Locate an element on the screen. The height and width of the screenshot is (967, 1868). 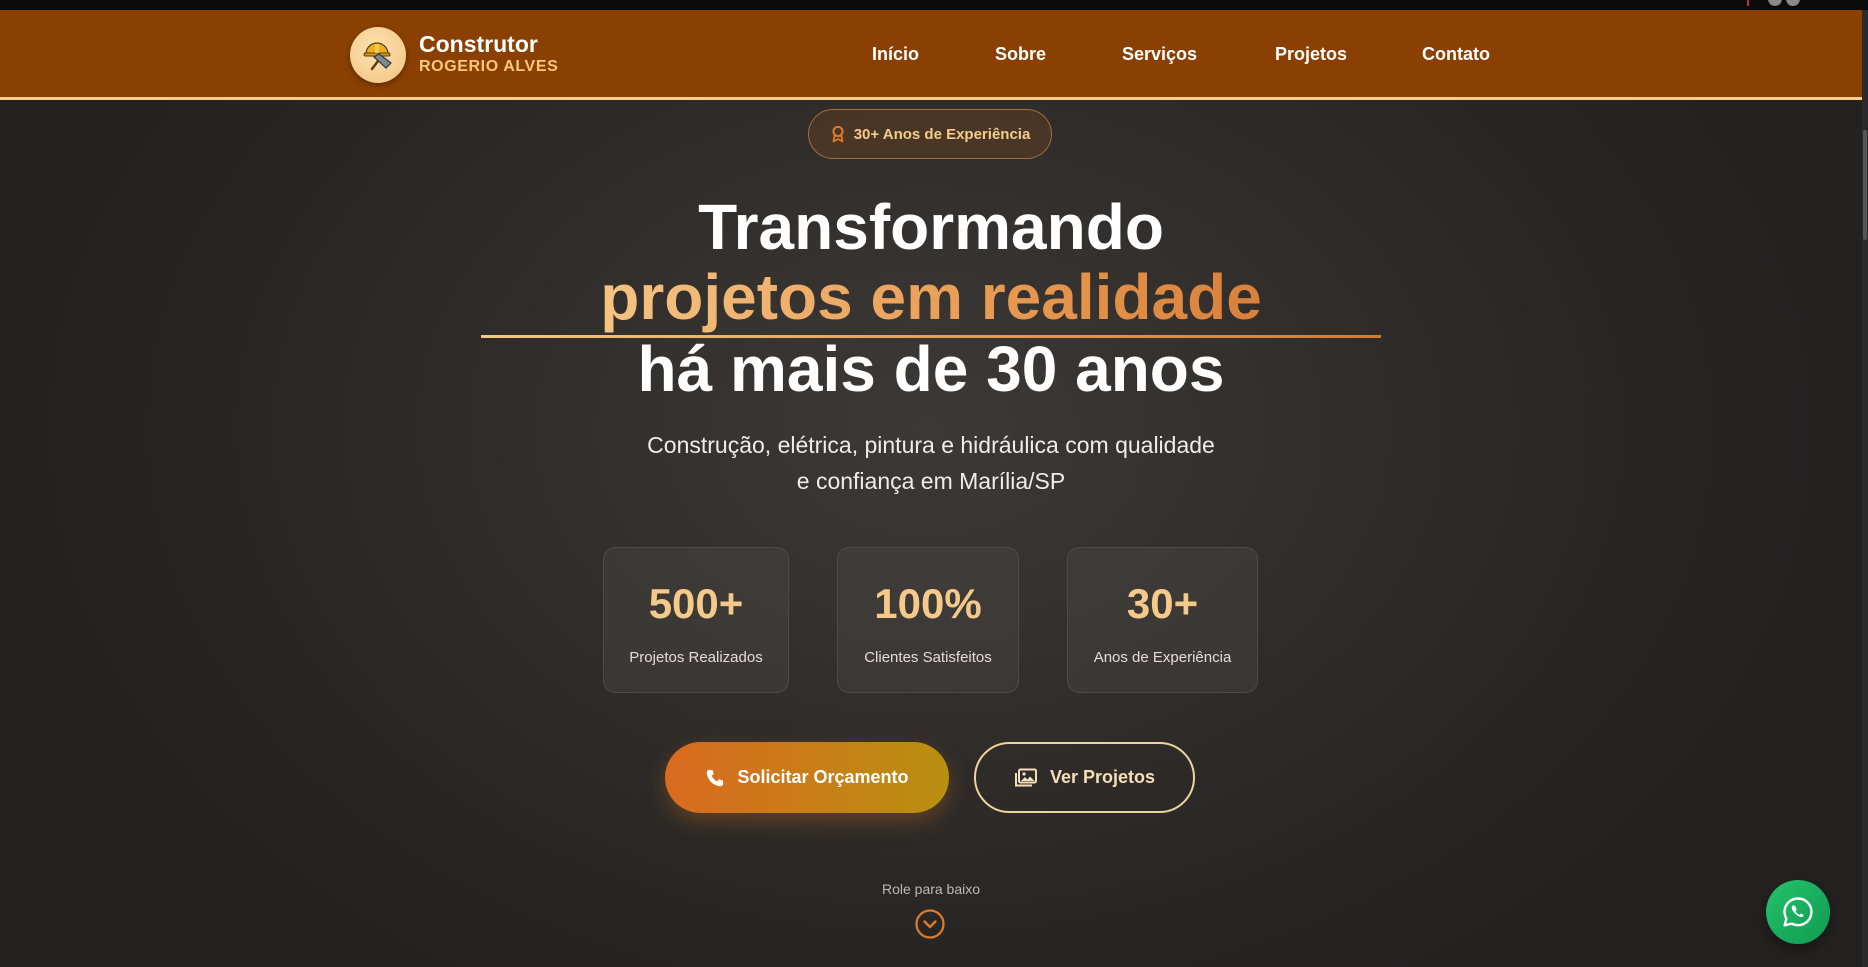
view-projects-button: Ver Projetos is located at coordinates (1084, 777).